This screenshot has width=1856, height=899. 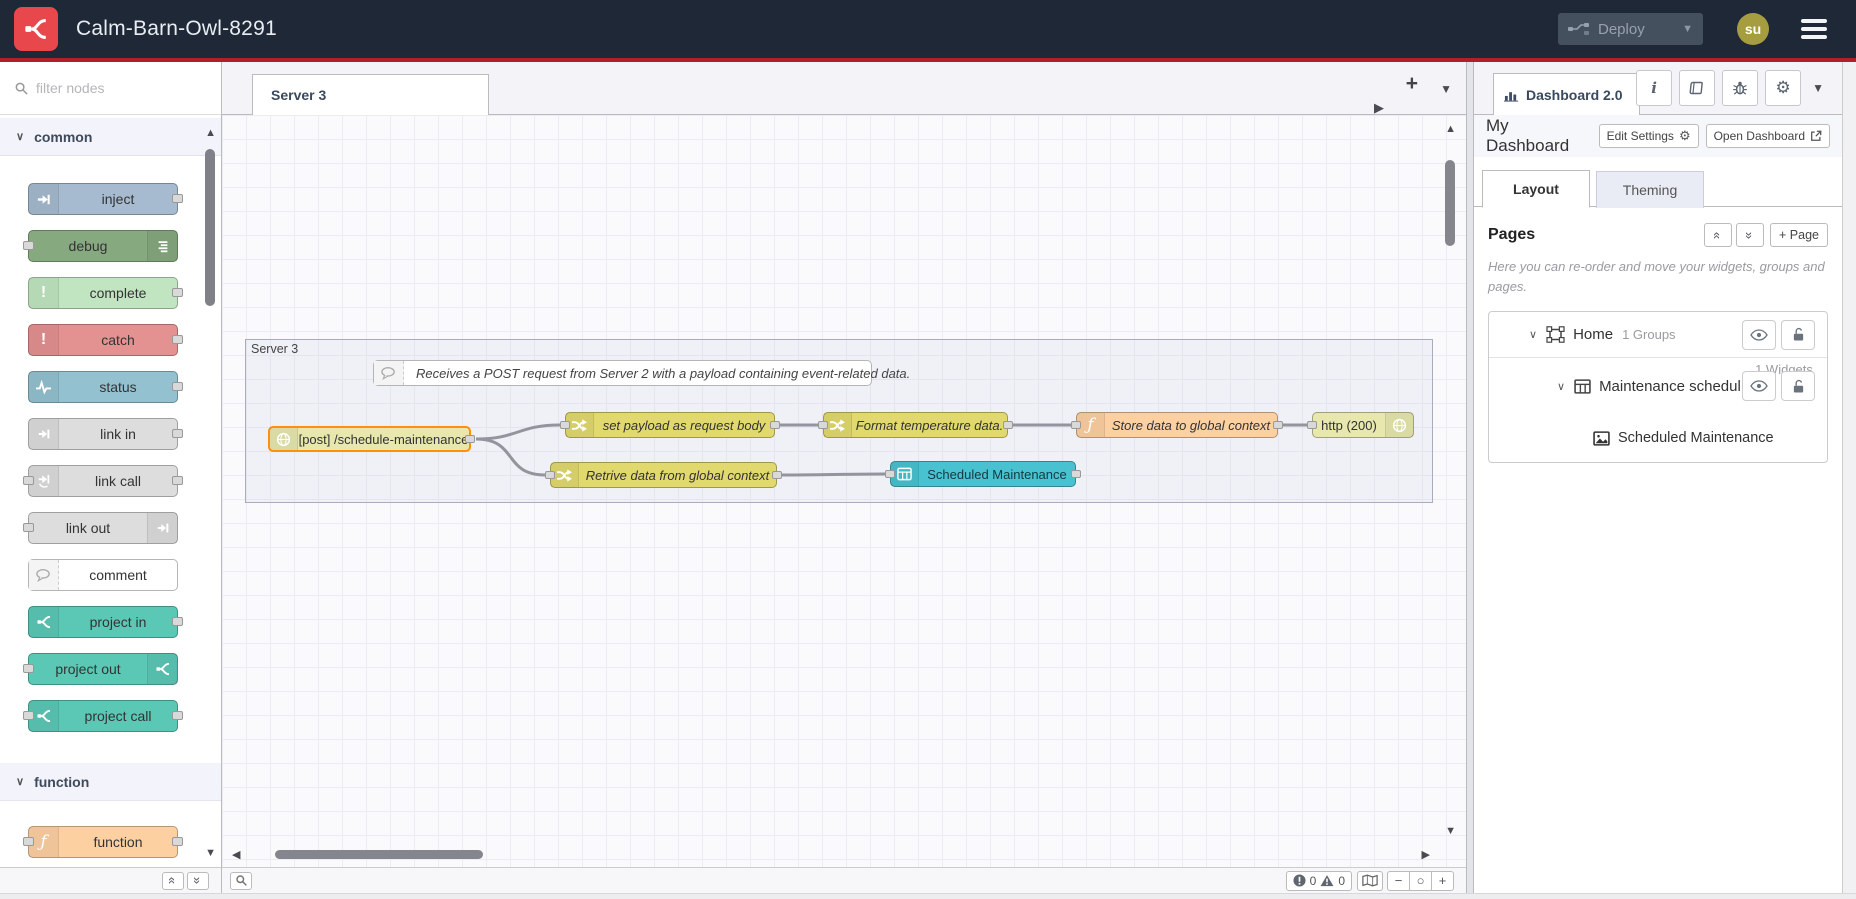 I want to click on palette-node-project-in: project in, so click(x=105, y=622).